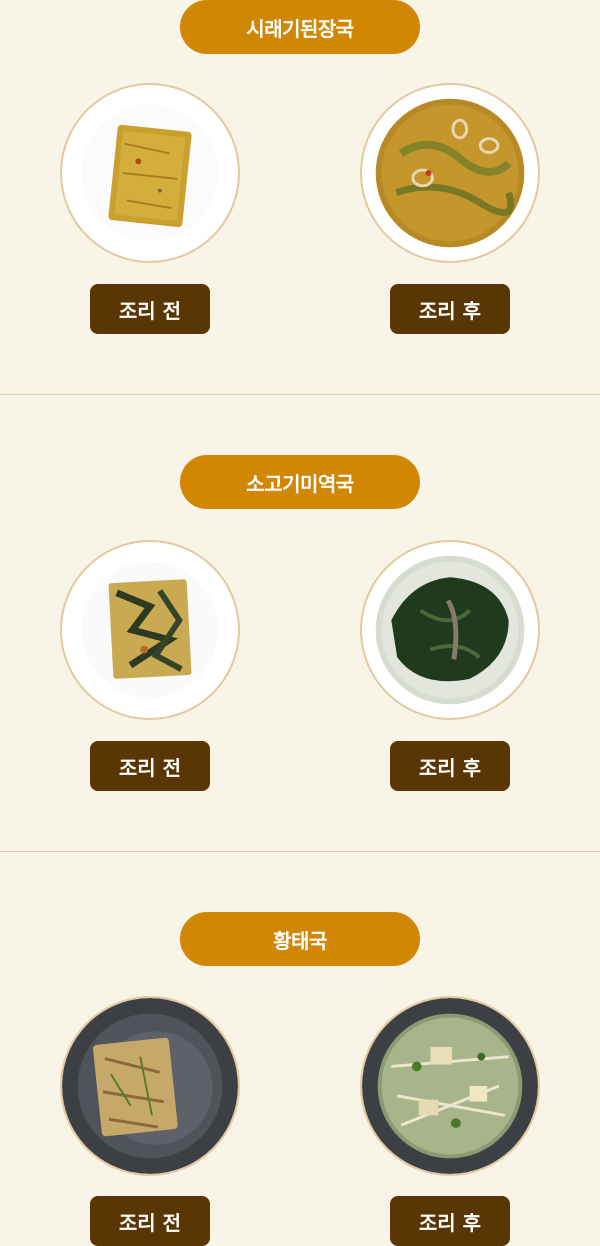 The image size is (600, 1246). Describe the element at coordinates (300, 939) in the screenshot. I see `section-title: 황태국` at that location.